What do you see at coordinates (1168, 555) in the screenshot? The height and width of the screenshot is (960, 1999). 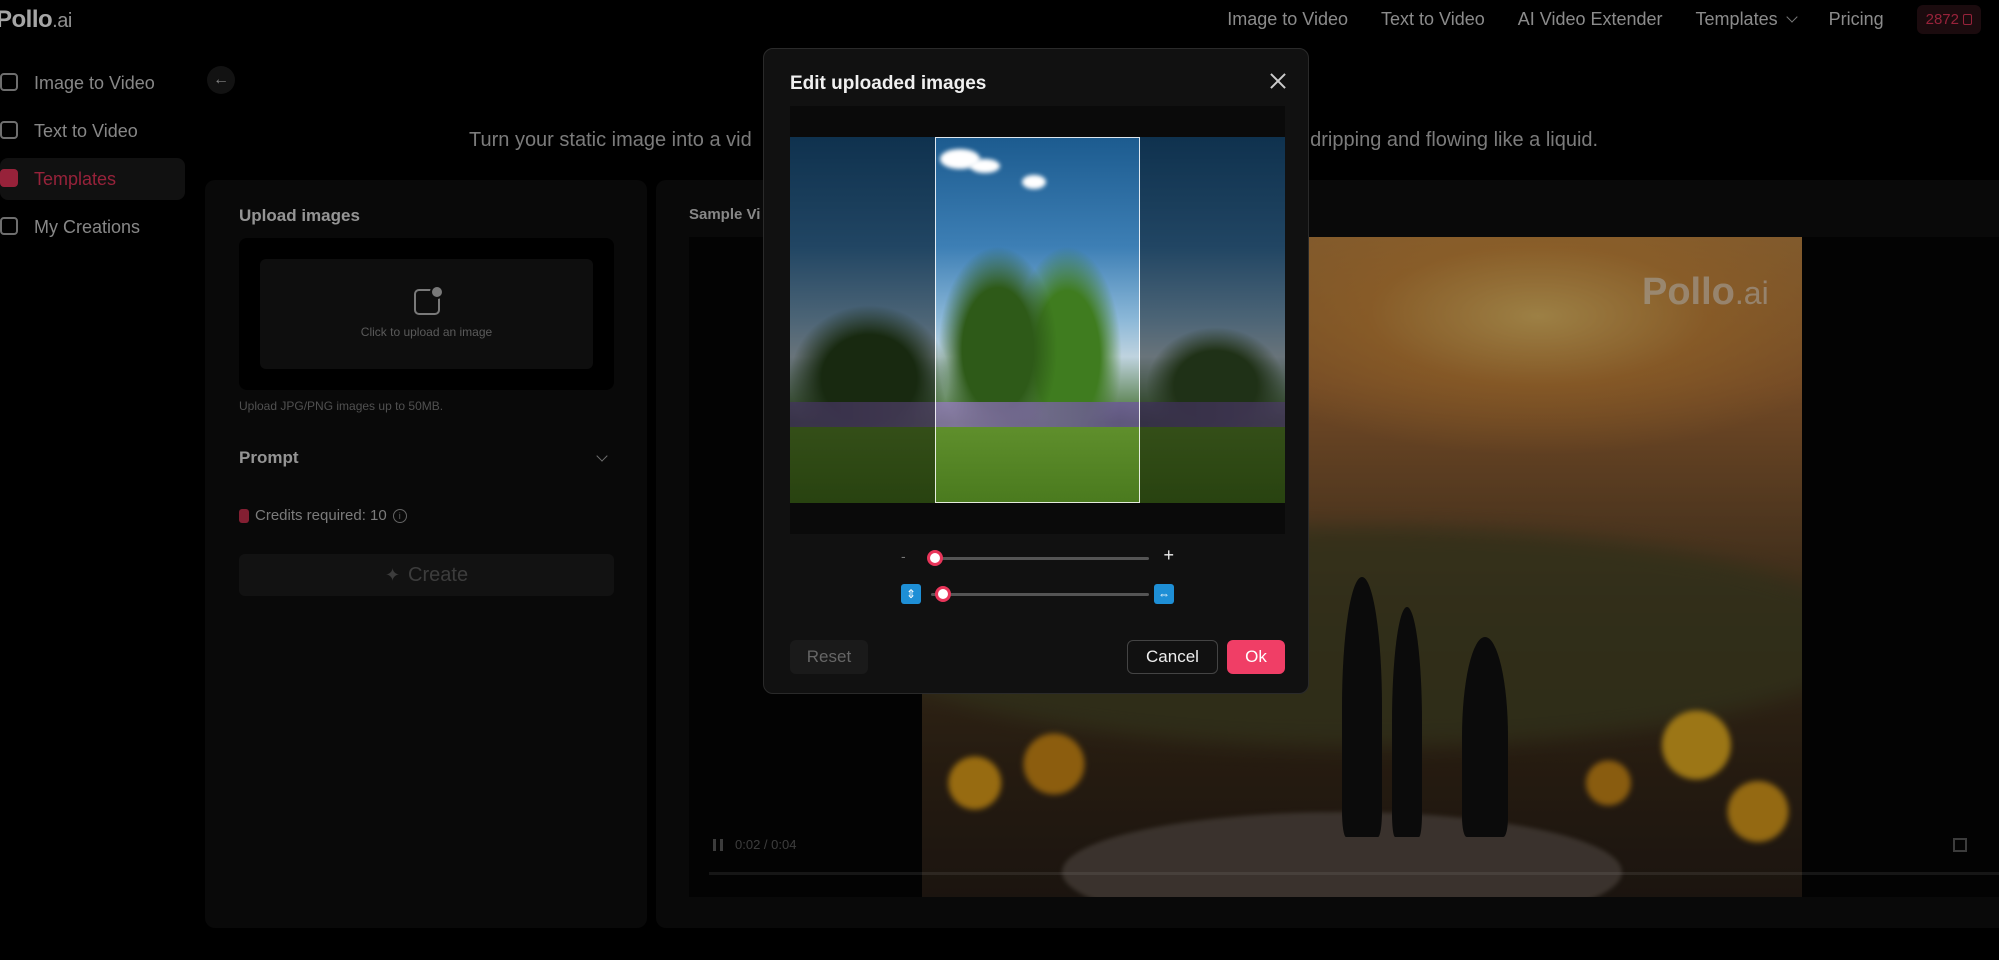 I see `zoom-in-icon: +` at bounding box center [1168, 555].